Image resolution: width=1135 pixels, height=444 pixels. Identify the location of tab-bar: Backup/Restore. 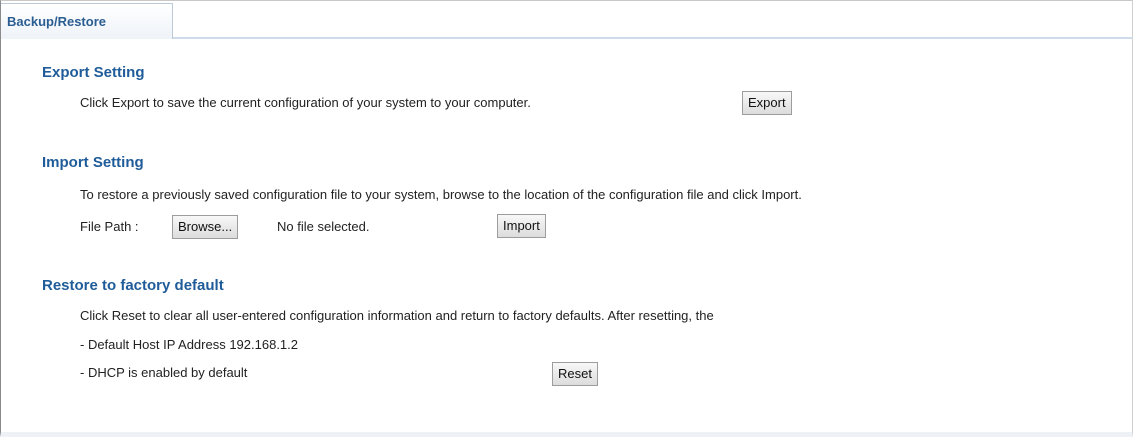
(567, 20).